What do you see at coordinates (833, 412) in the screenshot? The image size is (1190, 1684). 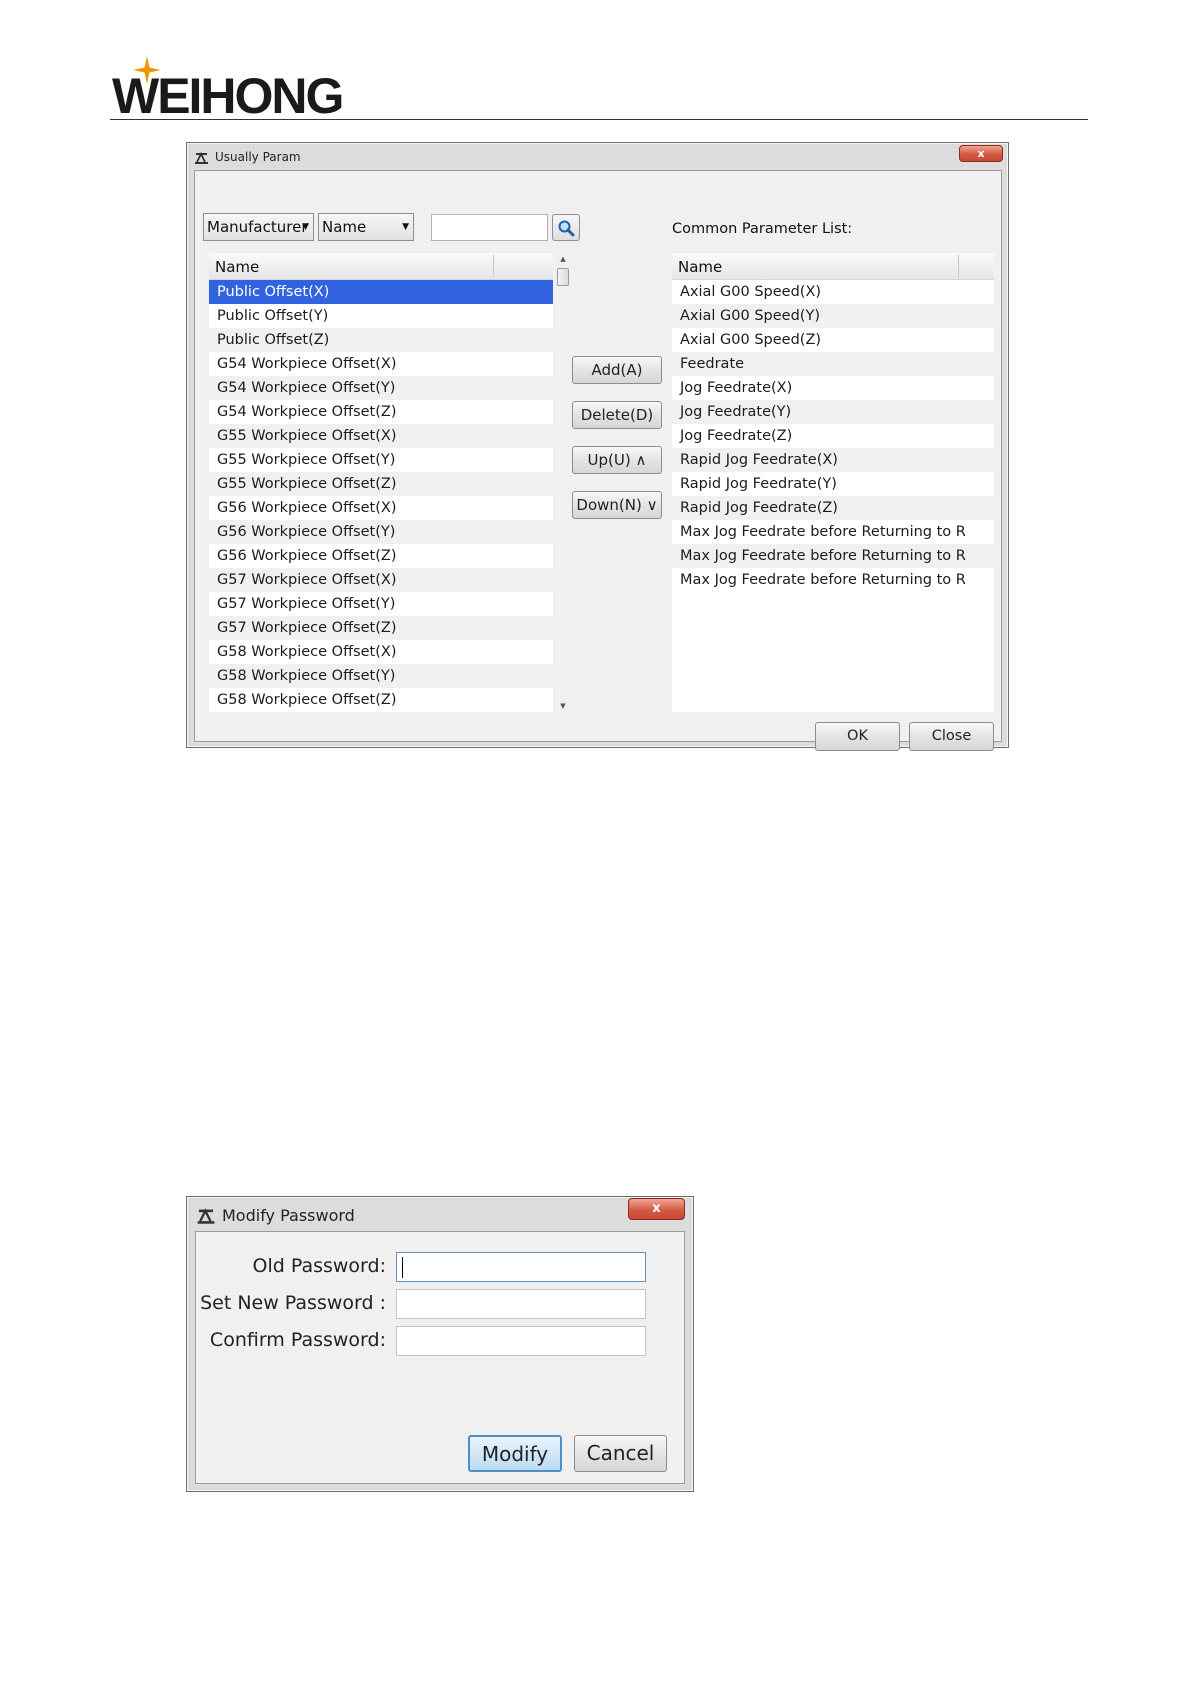 I see `common-parameter-row: Jog Feedrate(Y)` at bounding box center [833, 412].